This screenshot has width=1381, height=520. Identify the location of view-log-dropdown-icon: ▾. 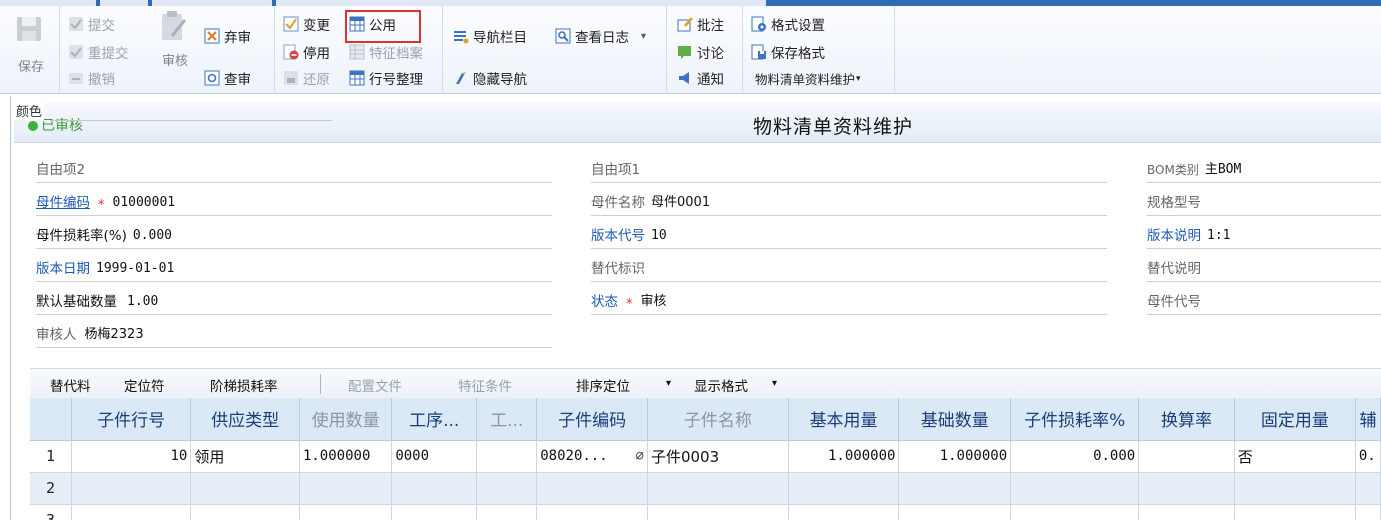
(643, 36).